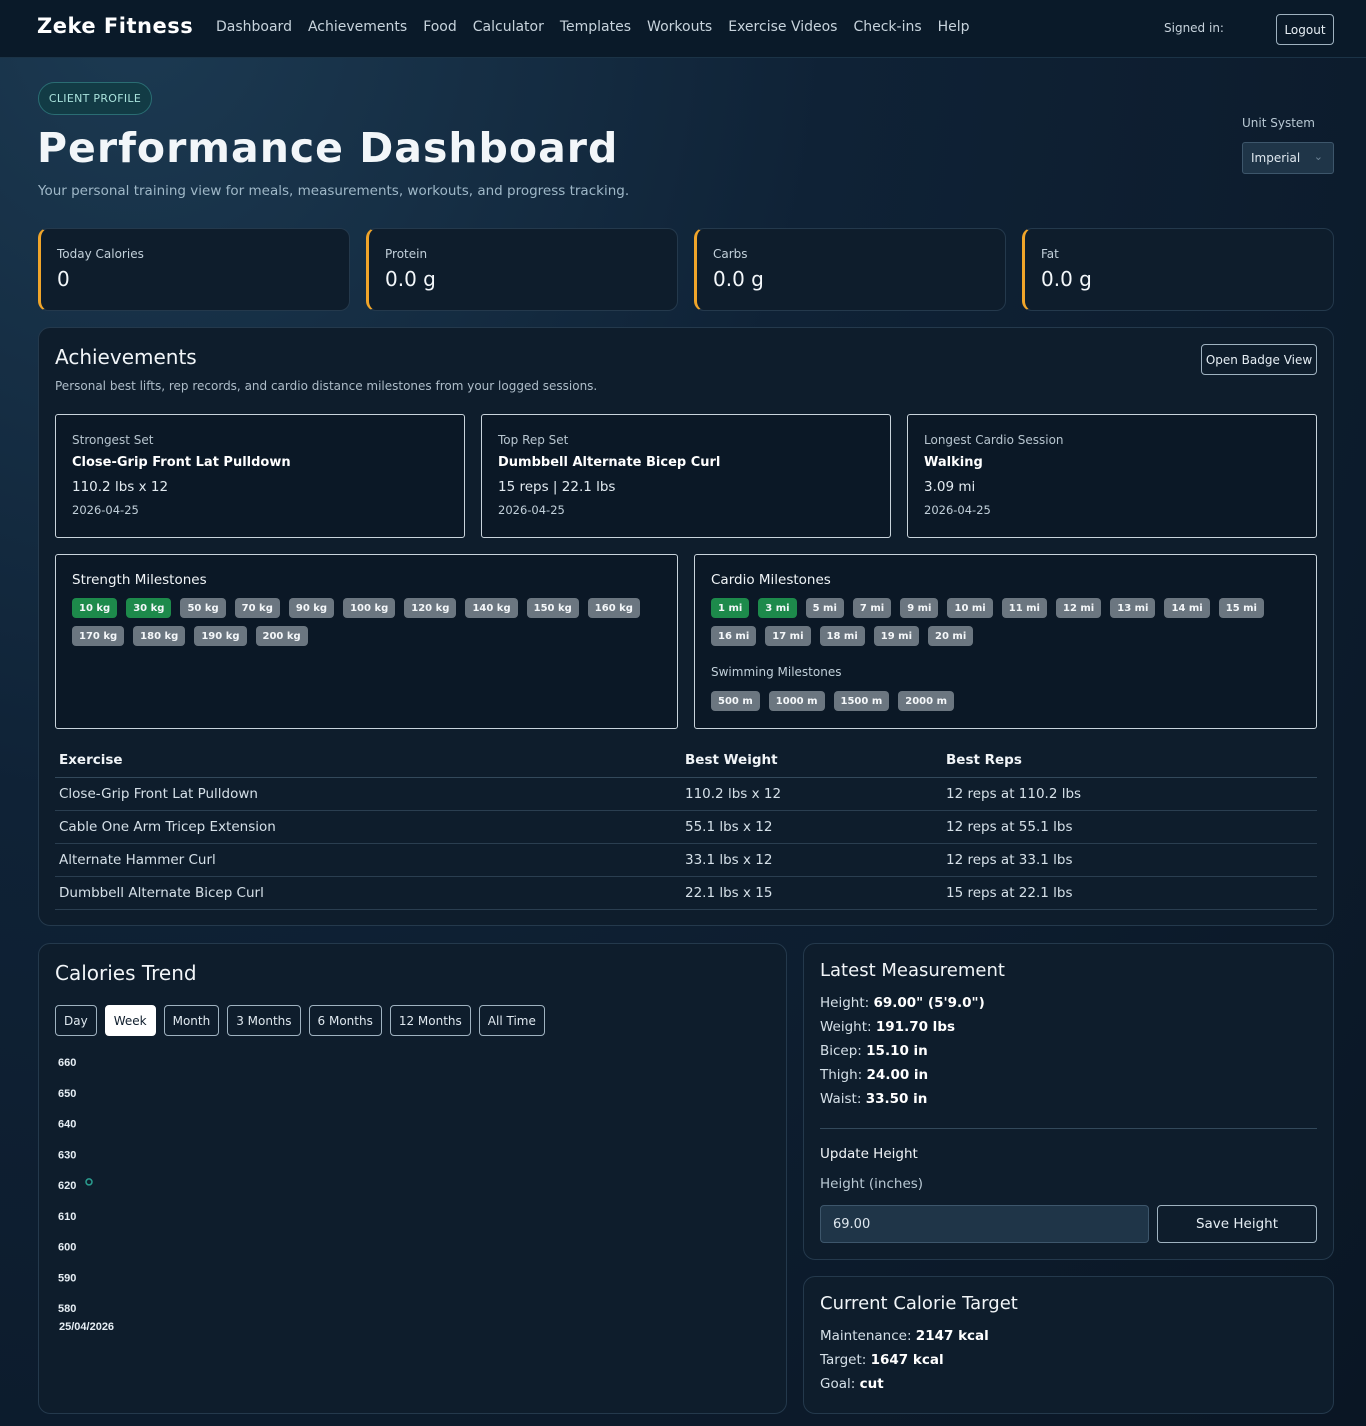  I want to click on target-target: Target: 1647 kcal, so click(882, 1360).